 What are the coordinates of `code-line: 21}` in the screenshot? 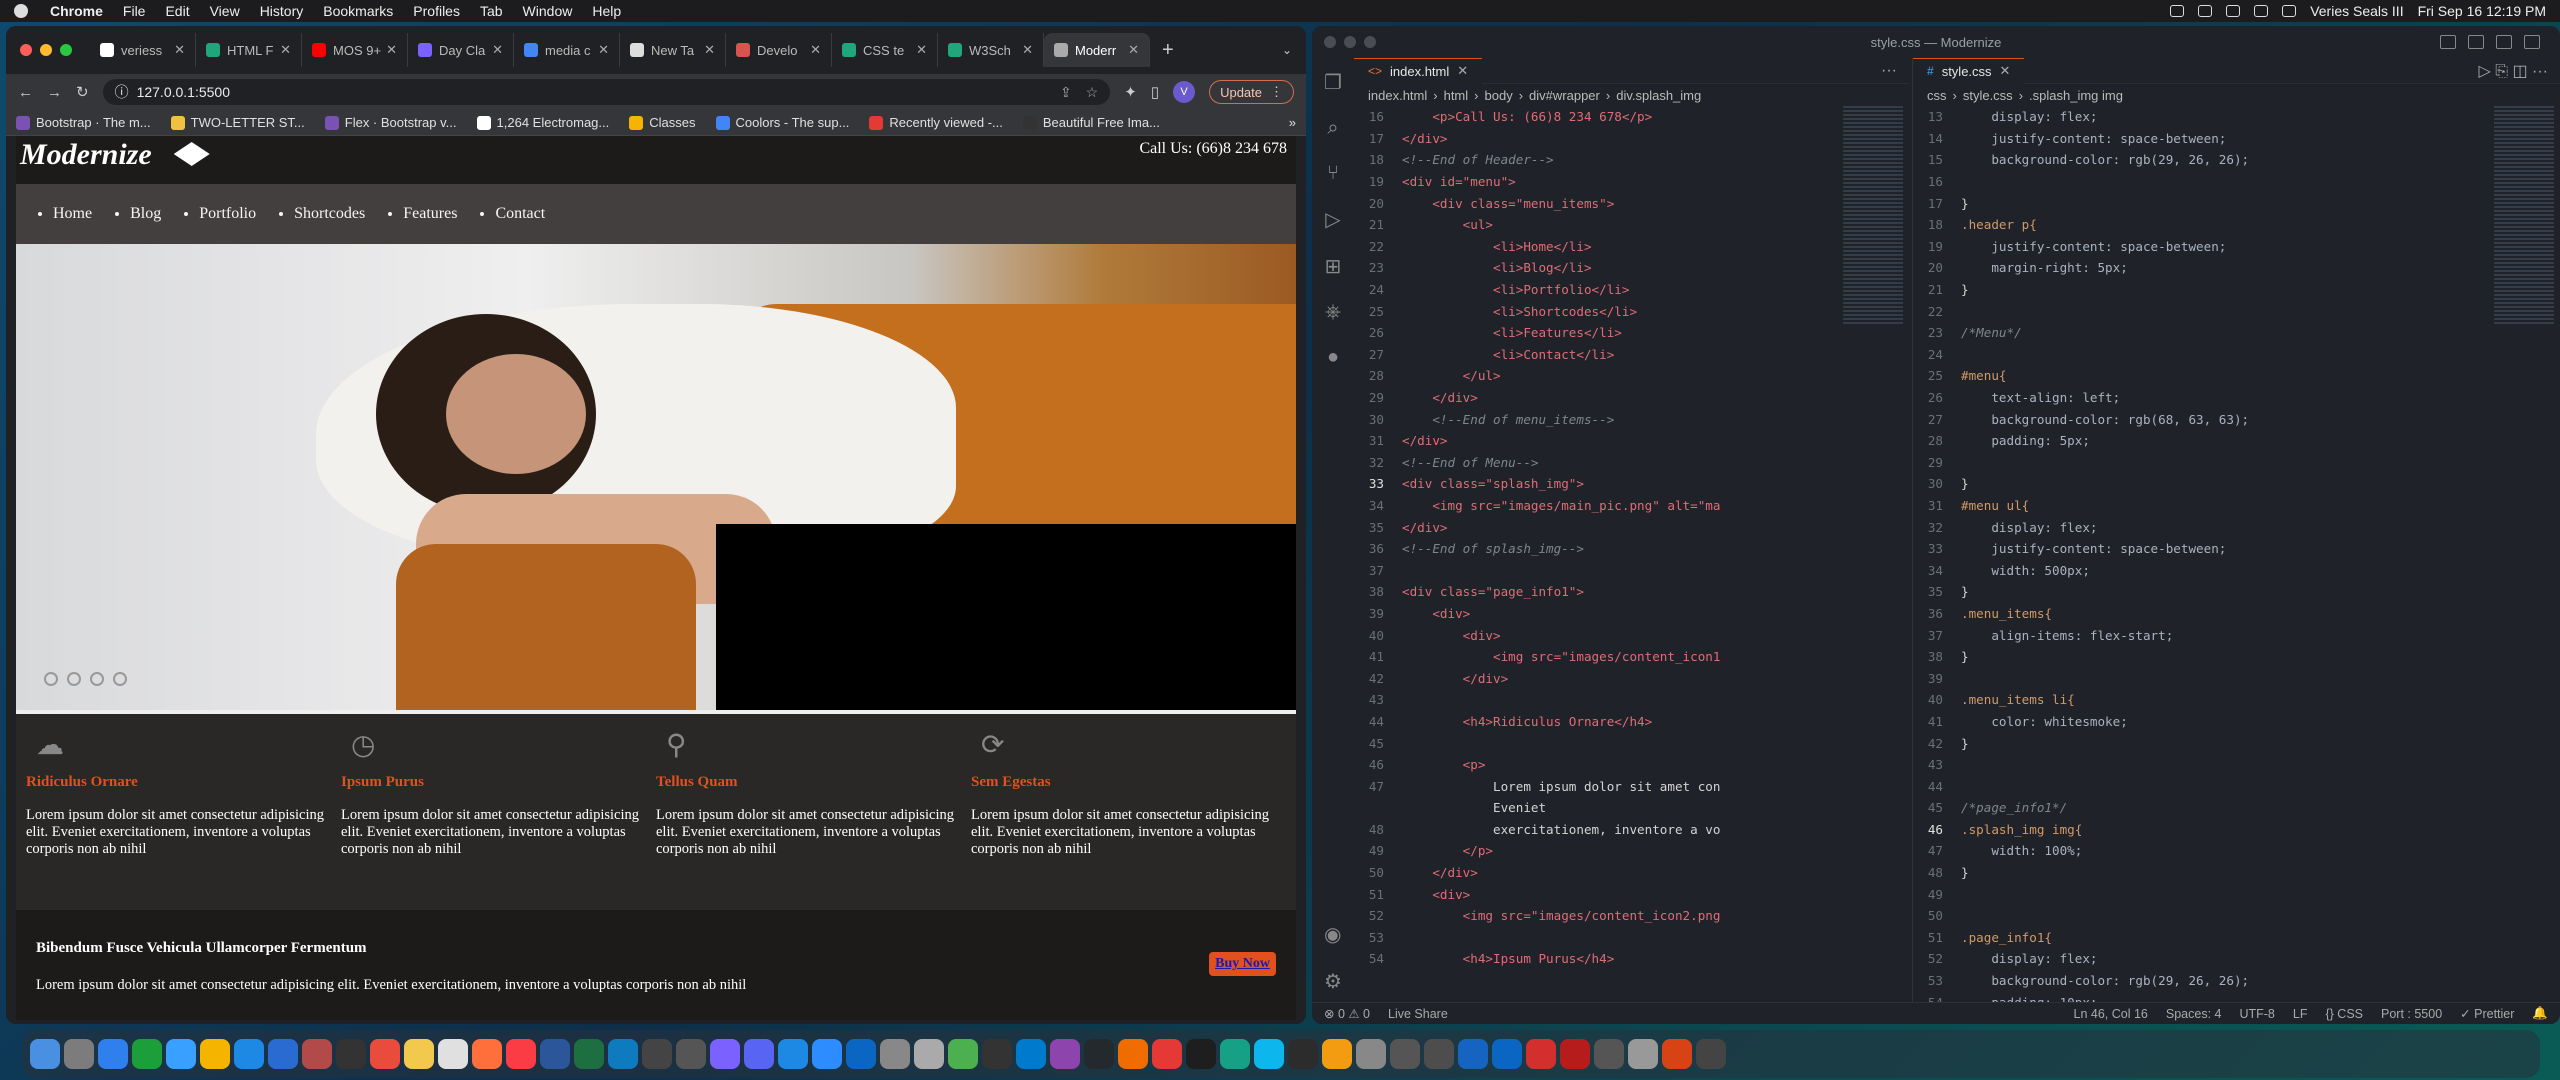 It's located at (2236, 290).